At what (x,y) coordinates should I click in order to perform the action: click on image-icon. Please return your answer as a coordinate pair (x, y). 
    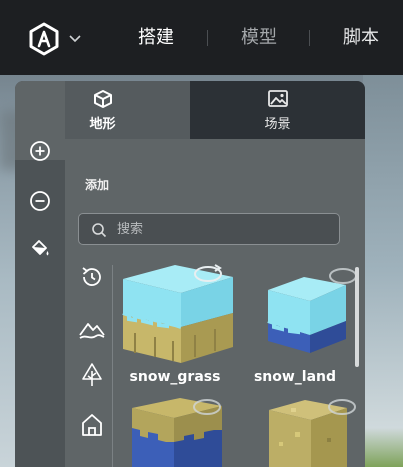
    Looking at the image, I should click on (277, 98).